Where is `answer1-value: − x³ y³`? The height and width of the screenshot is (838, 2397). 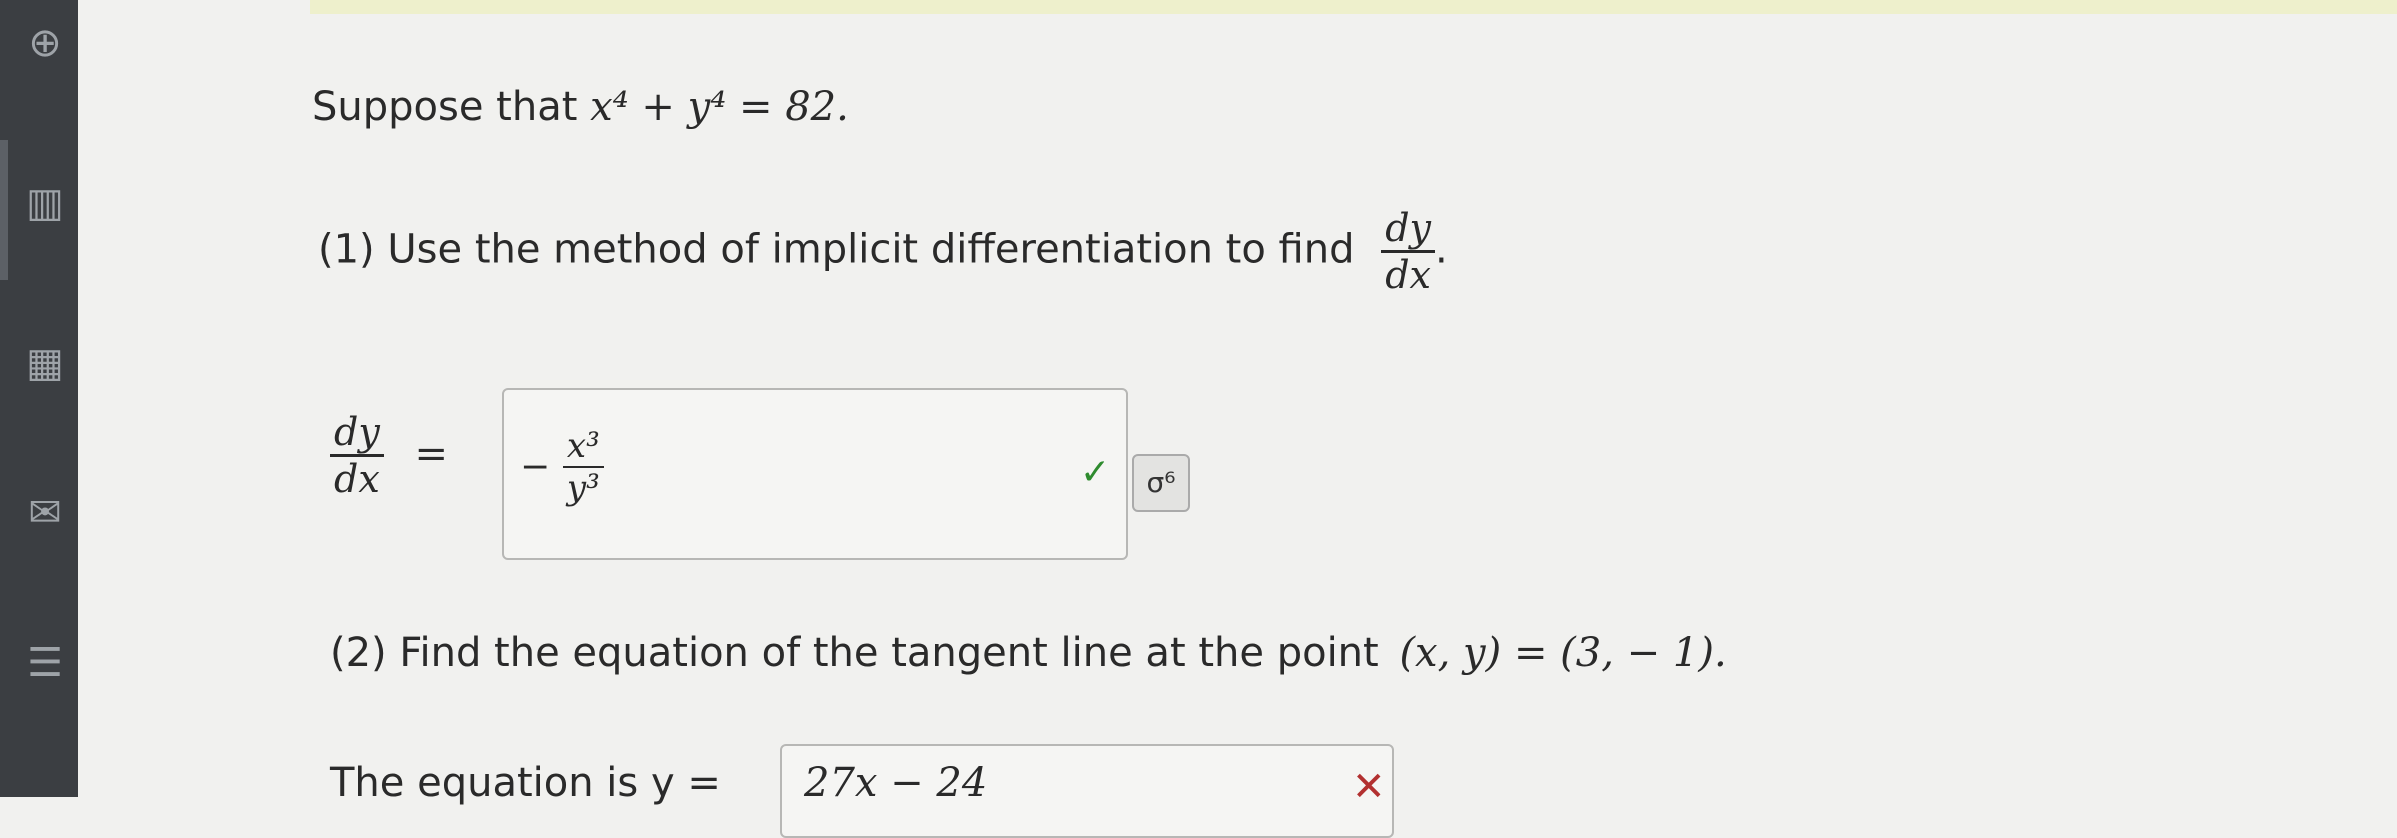
answer1-value: − x³ y³ is located at coordinates (562, 467).